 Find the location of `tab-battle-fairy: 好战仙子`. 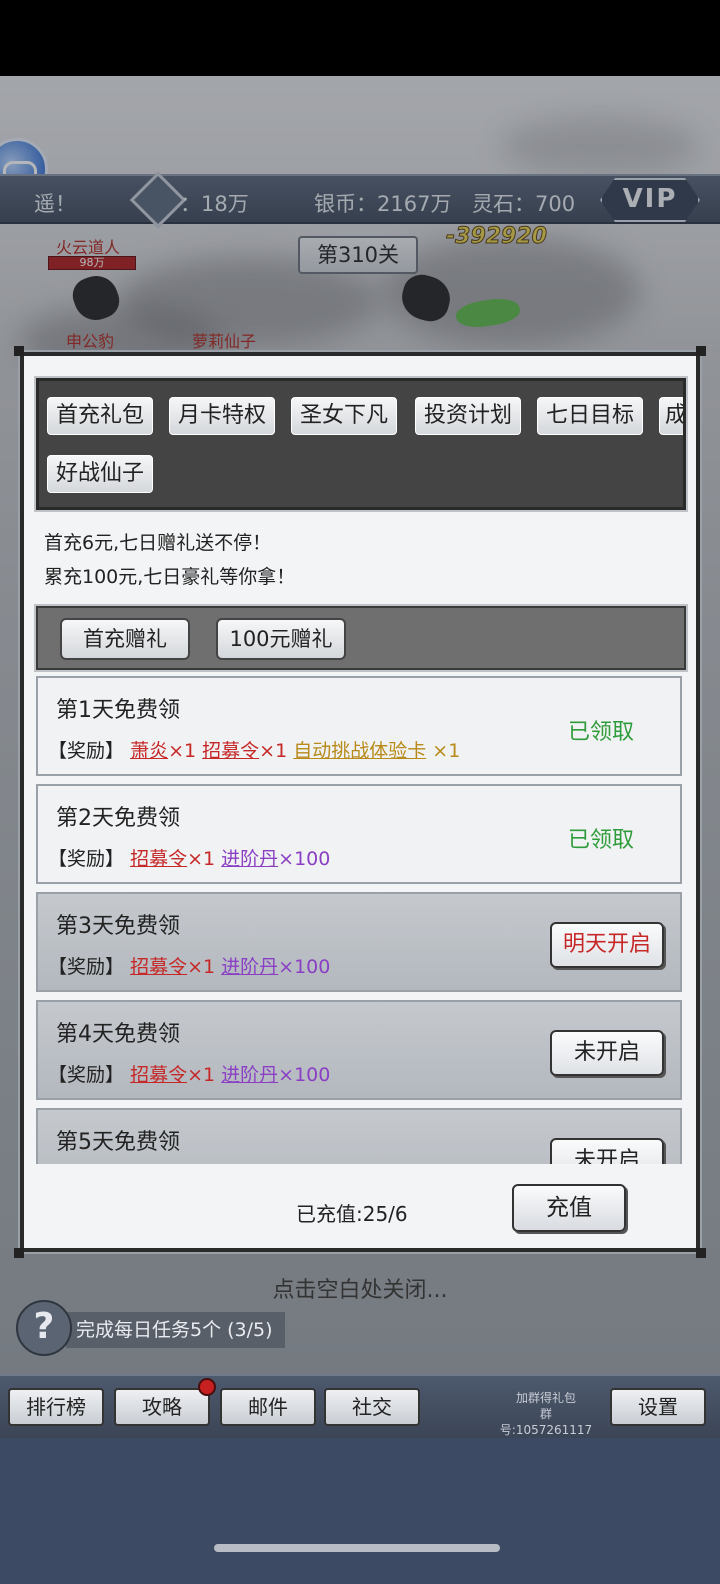

tab-battle-fairy: 好战仙子 is located at coordinates (100, 474).